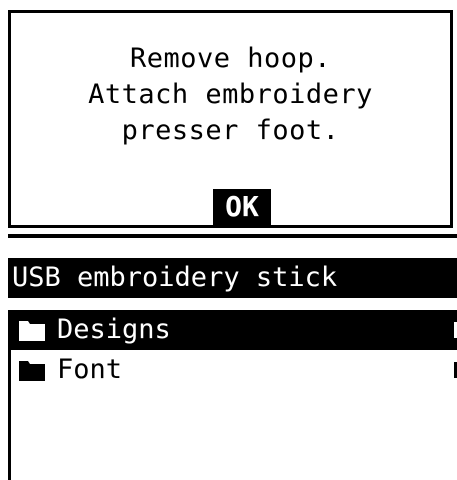  Describe the element at coordinates (232, 278) in the screenshot. I see `browser-header: USB embroidery stick` at that location.